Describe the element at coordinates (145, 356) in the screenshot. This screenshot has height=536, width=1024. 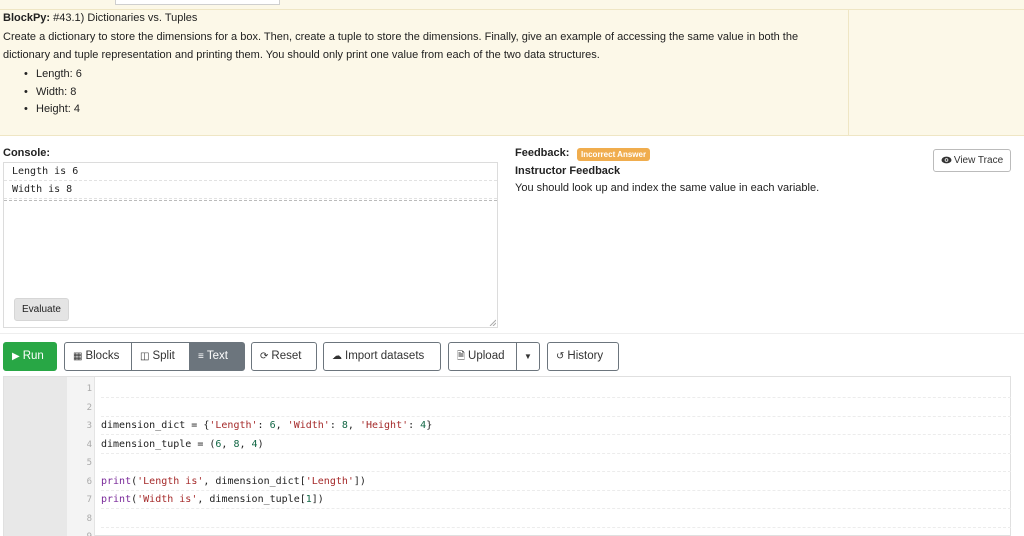
I see `split-icon: ◫` at that location.